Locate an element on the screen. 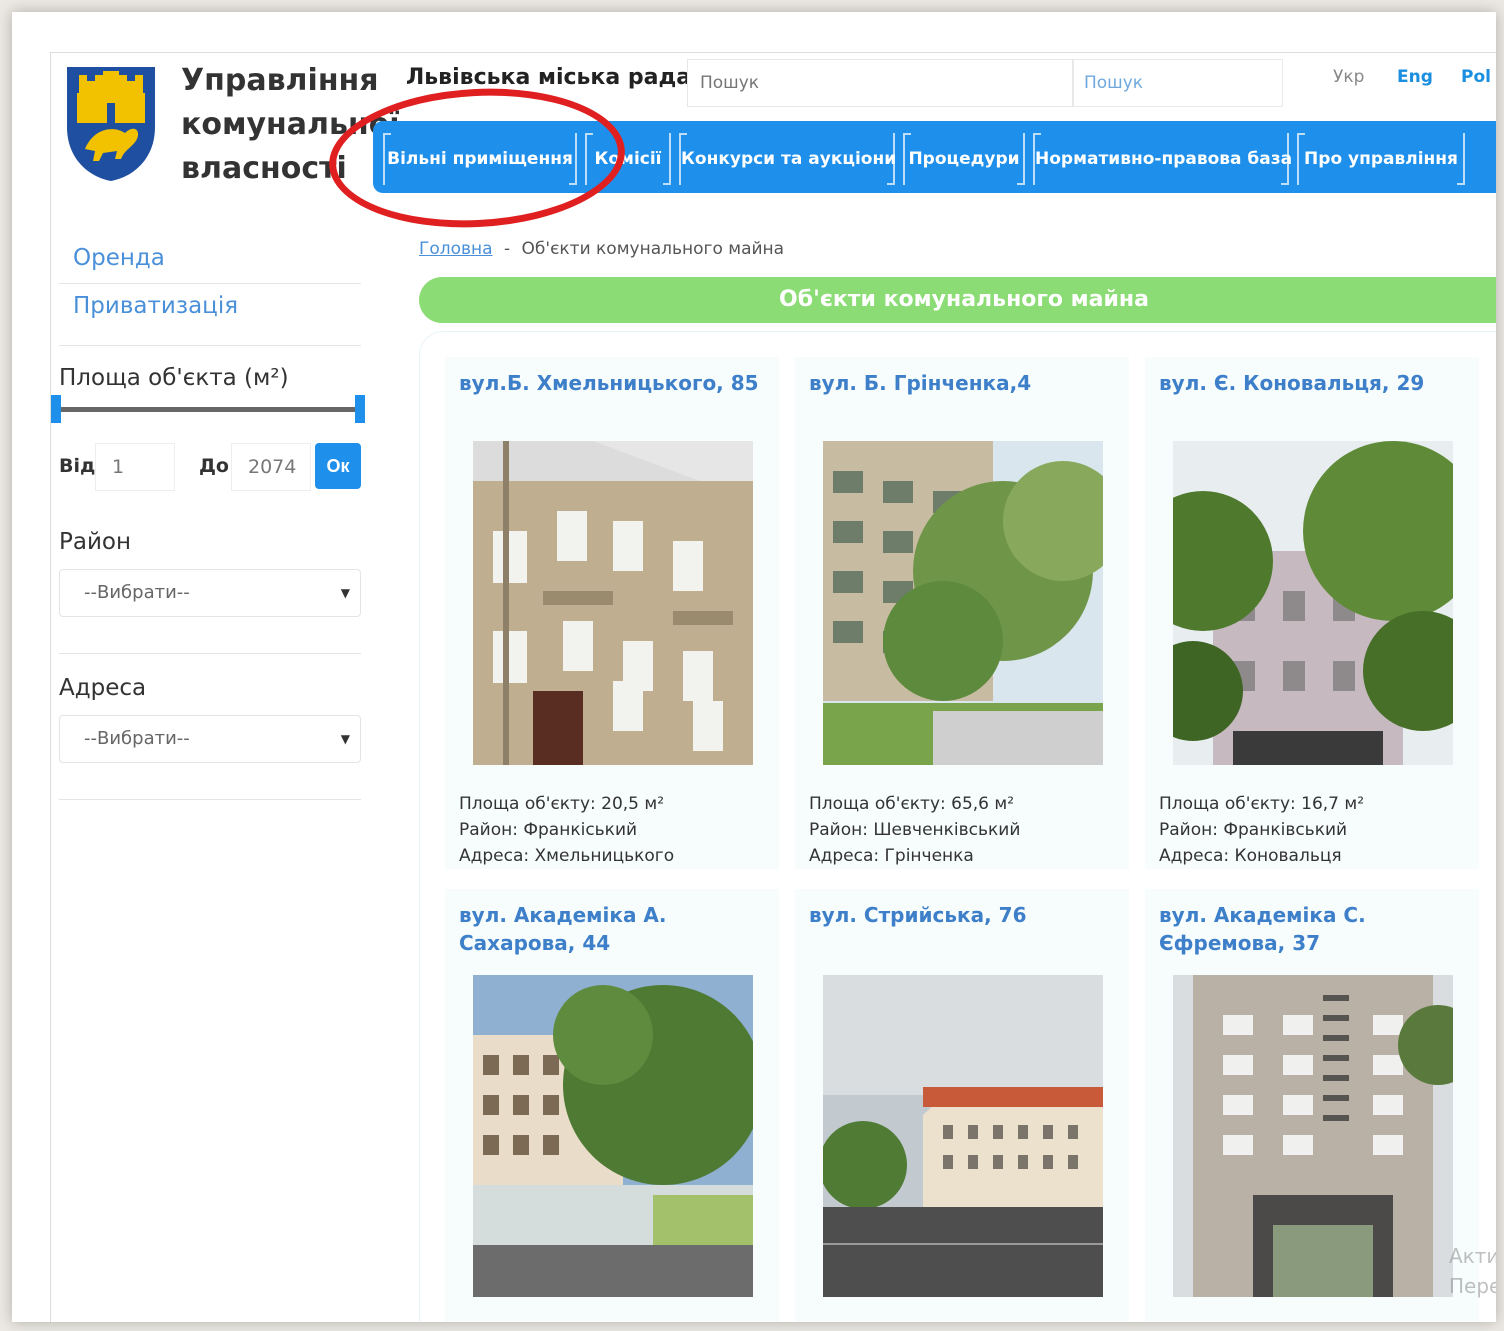 This screenshot has width=1504, height=1331. property-district: Район: Франківський is located at coordinates (1253, 830).